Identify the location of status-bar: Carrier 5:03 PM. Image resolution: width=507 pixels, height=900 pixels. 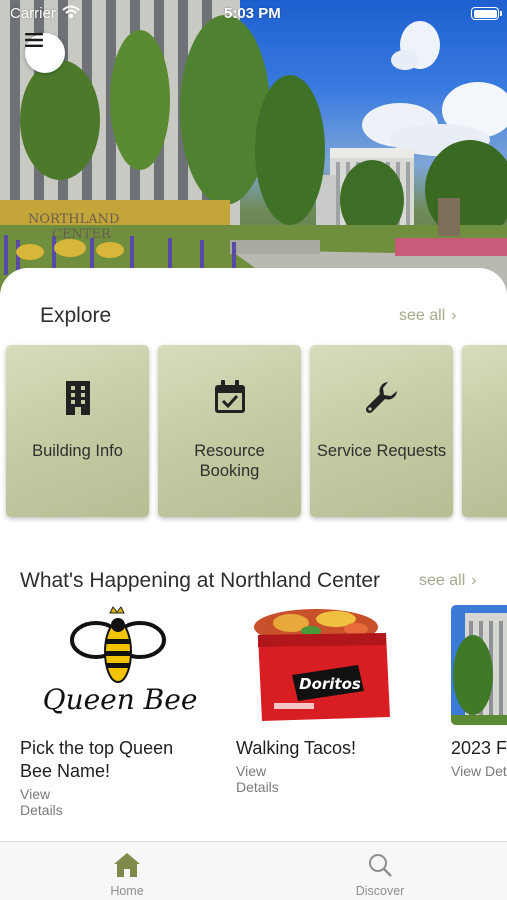
(253, 14).